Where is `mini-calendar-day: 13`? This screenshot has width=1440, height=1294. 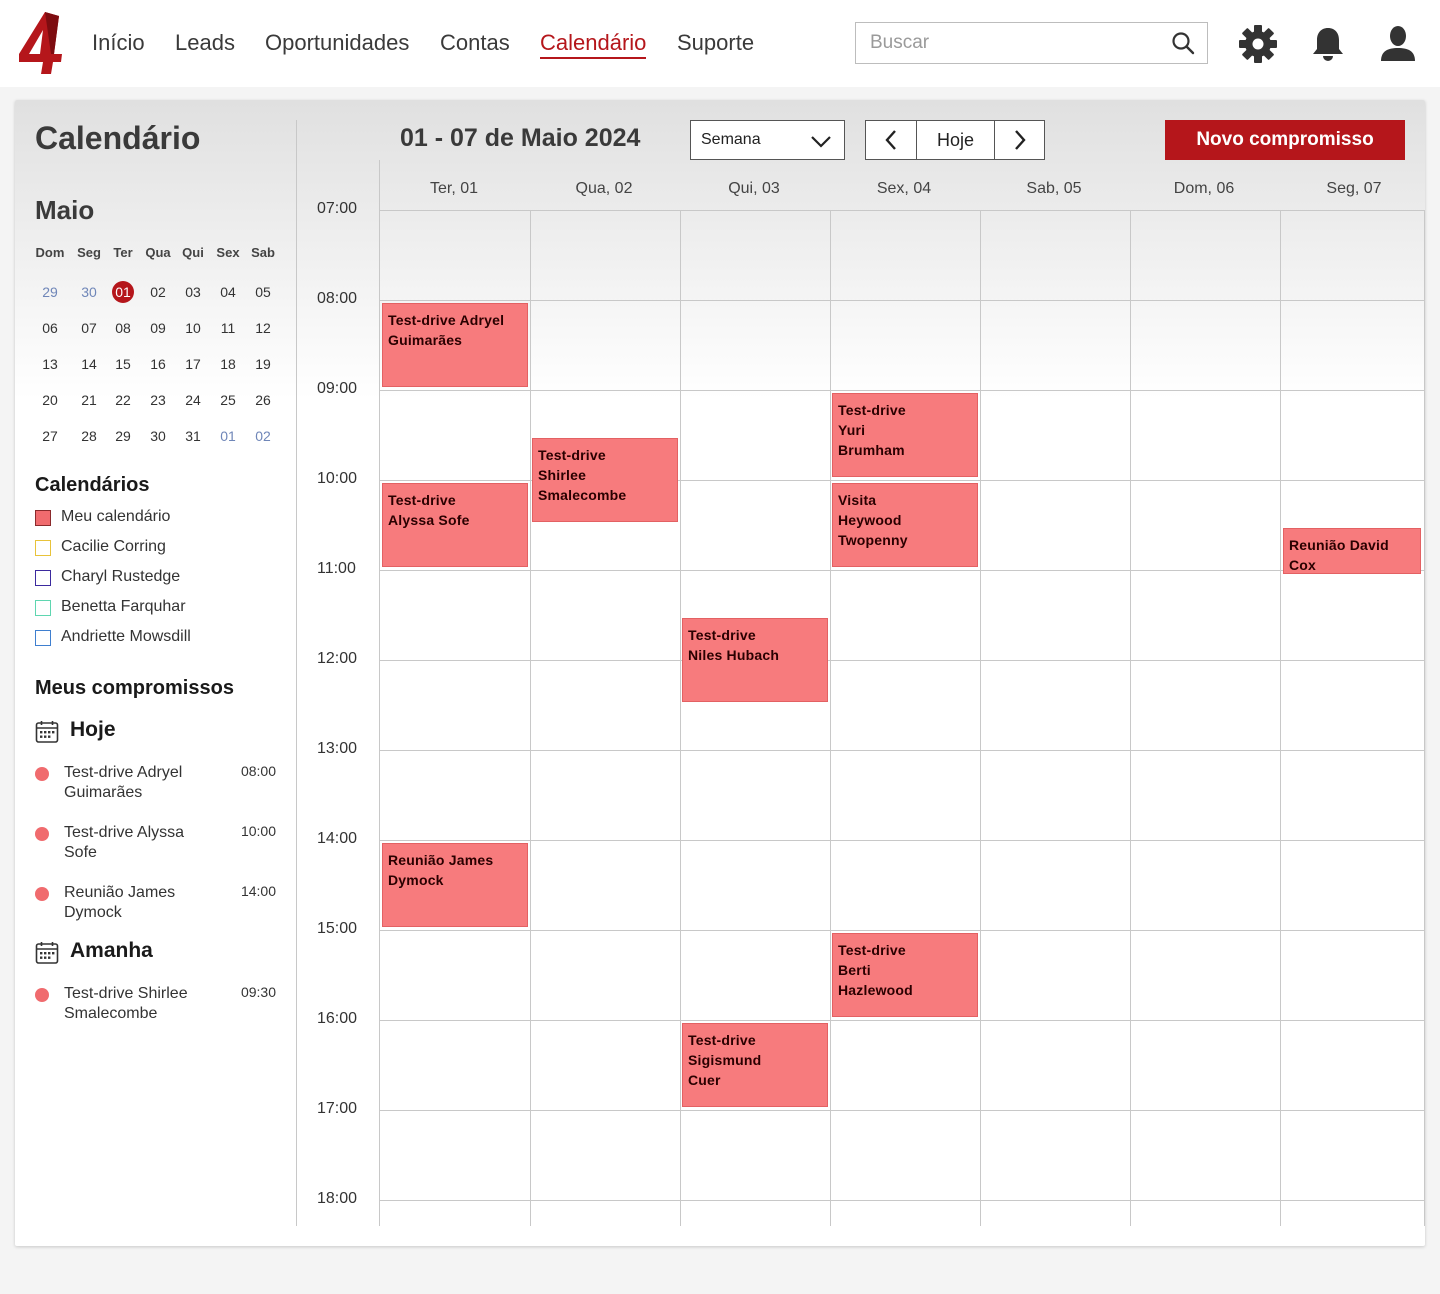
mini-calendar-day: 13 is located at coordinates (50, 364).